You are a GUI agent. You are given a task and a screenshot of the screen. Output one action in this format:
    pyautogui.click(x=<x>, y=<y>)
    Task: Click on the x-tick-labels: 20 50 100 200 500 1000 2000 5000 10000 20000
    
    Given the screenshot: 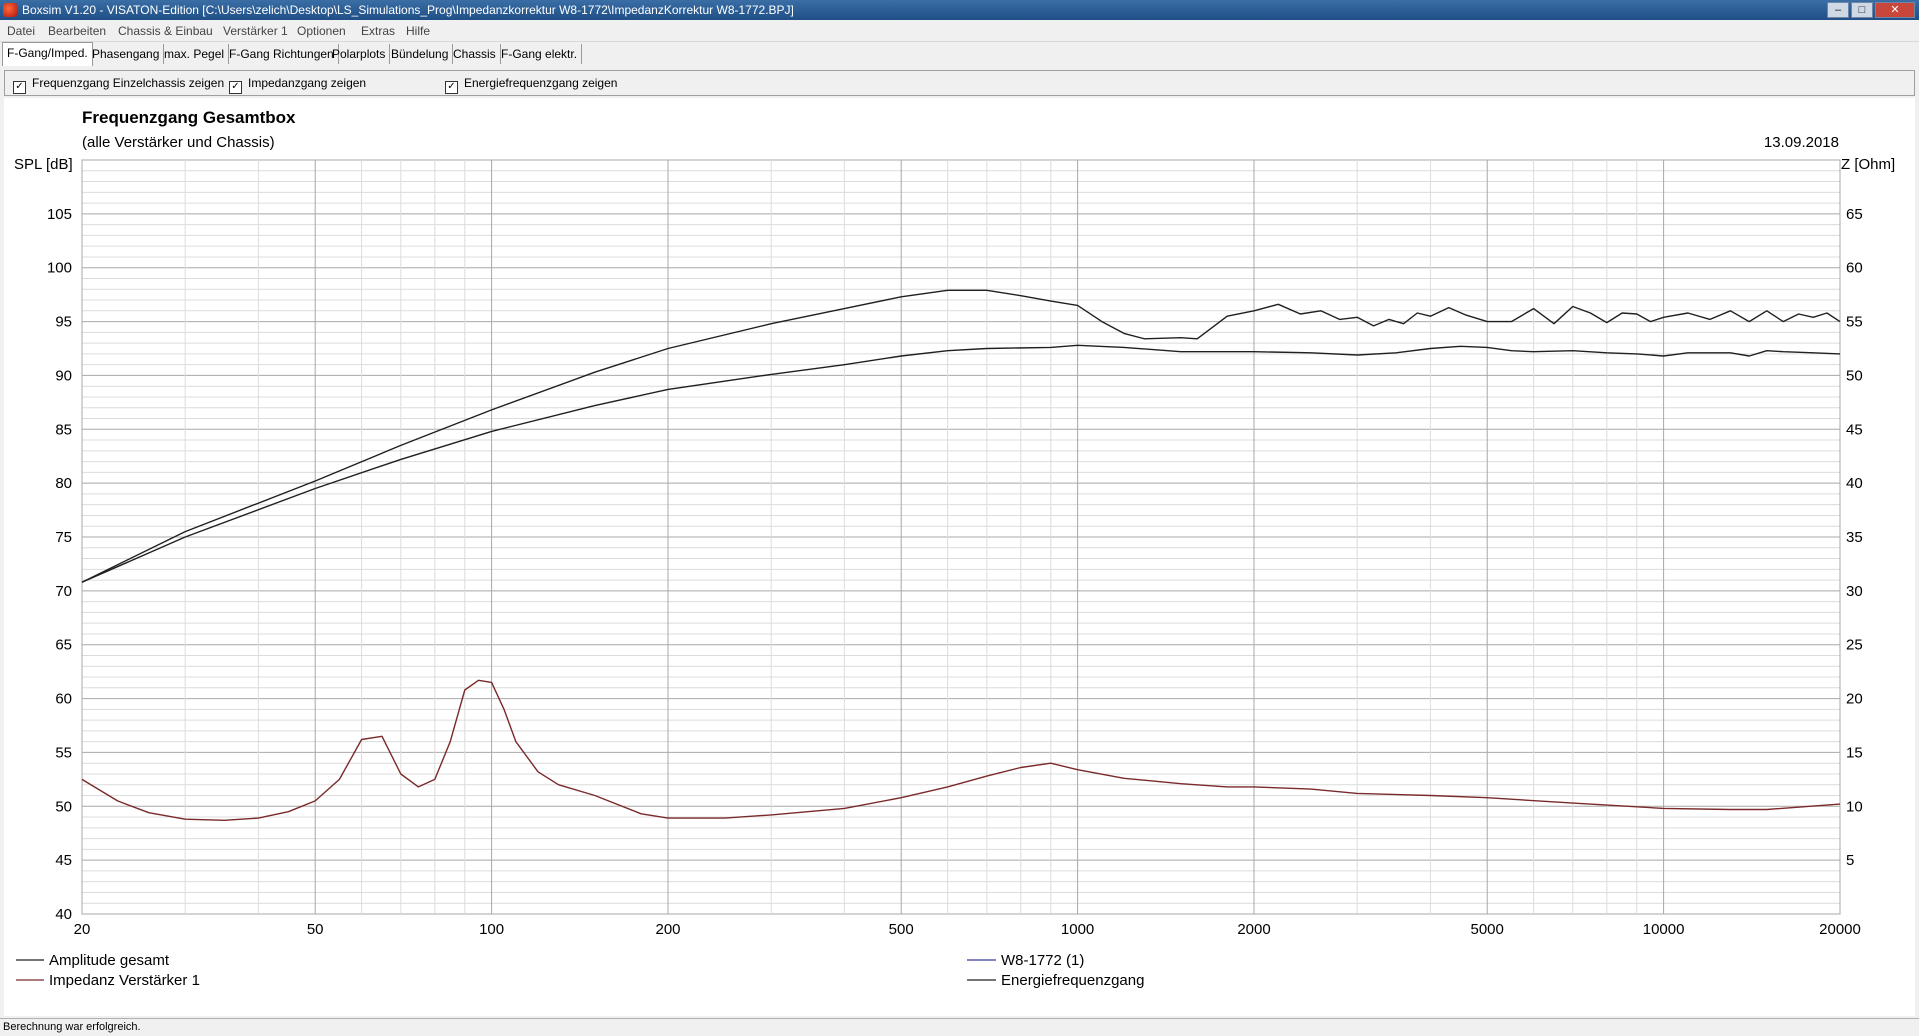 What is the action you would take?
    pyautogui.click(x=967, y=929)
    